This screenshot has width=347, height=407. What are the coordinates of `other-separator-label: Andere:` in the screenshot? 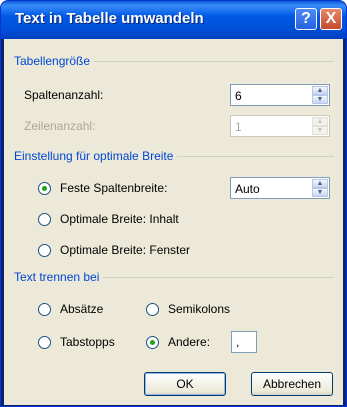 It's located at (189, 342).